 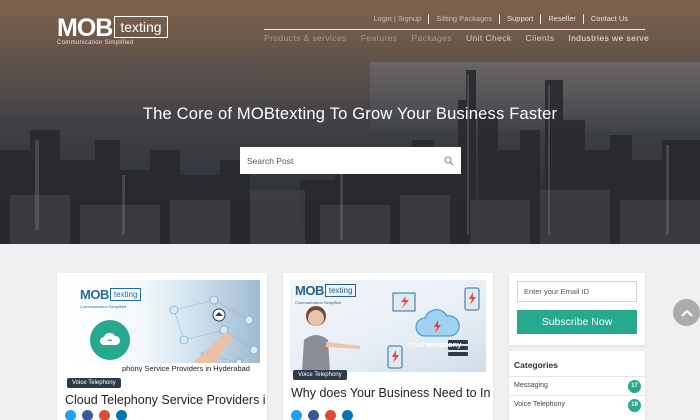 I want to click on woman-cloud-illustration, so click(x=391, y=329).